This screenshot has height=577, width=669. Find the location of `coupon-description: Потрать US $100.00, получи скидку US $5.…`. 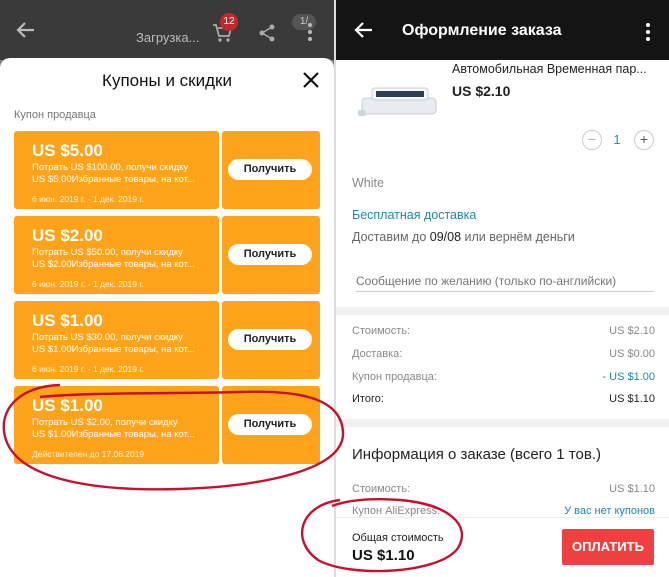

coupon-description: Потрать US $100.00, получи скидку US $5.… is located at coordinates (123, 174).